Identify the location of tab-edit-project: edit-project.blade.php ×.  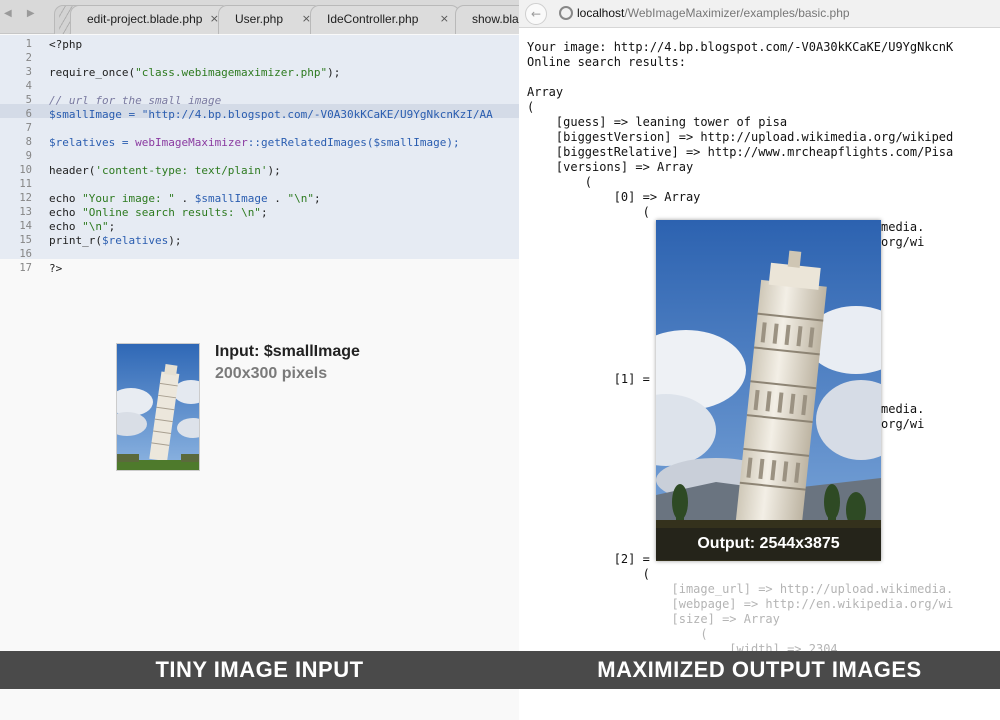
(150, 19).